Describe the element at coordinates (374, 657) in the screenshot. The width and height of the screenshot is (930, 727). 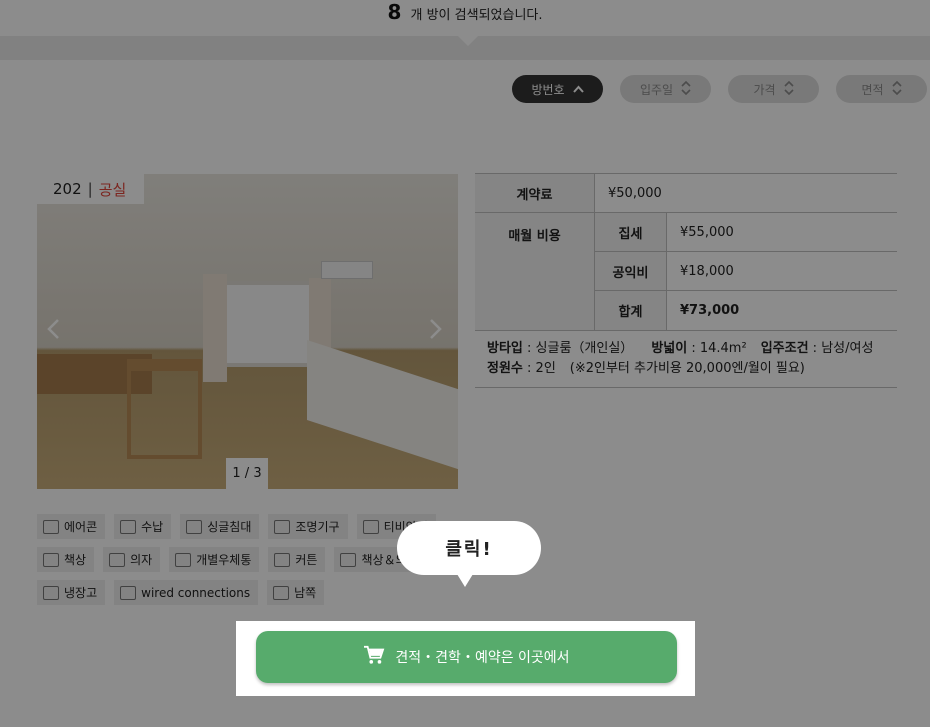
I see `cart-icon` at that location.